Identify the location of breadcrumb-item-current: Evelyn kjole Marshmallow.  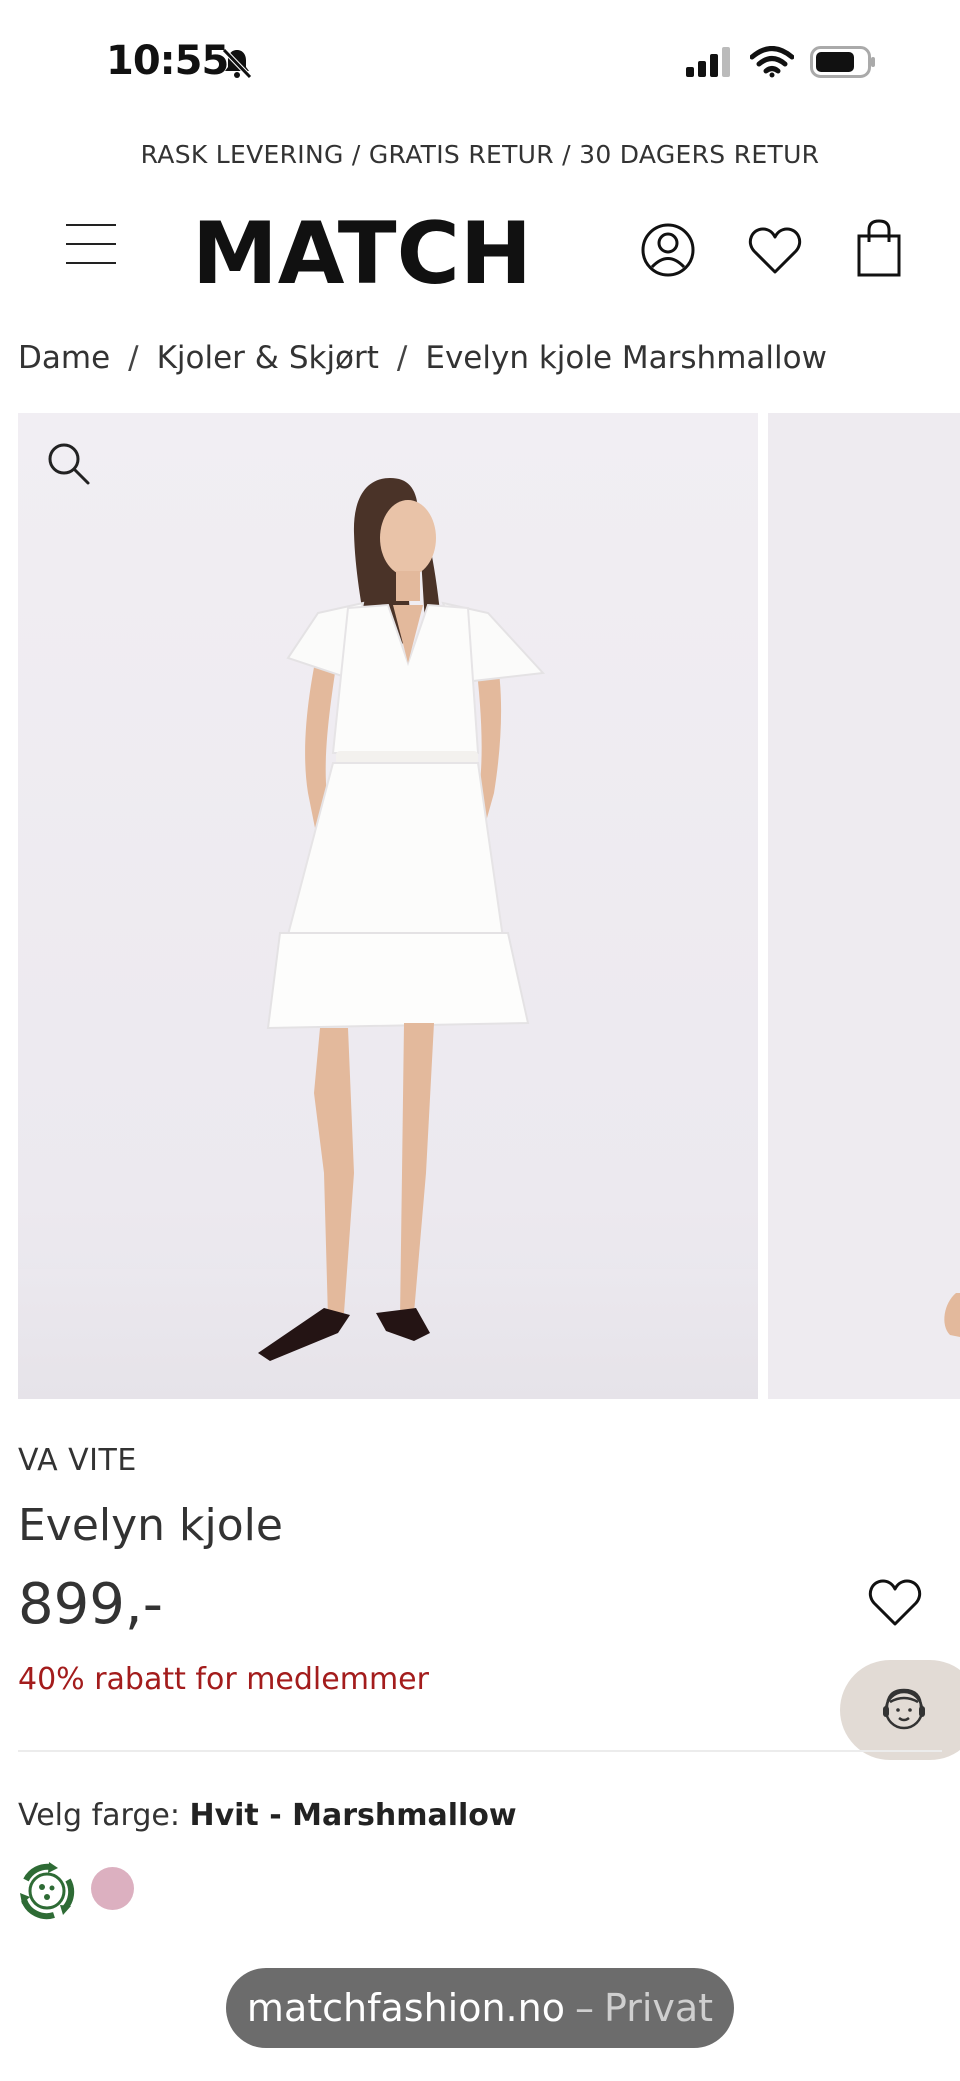
(626, 358).